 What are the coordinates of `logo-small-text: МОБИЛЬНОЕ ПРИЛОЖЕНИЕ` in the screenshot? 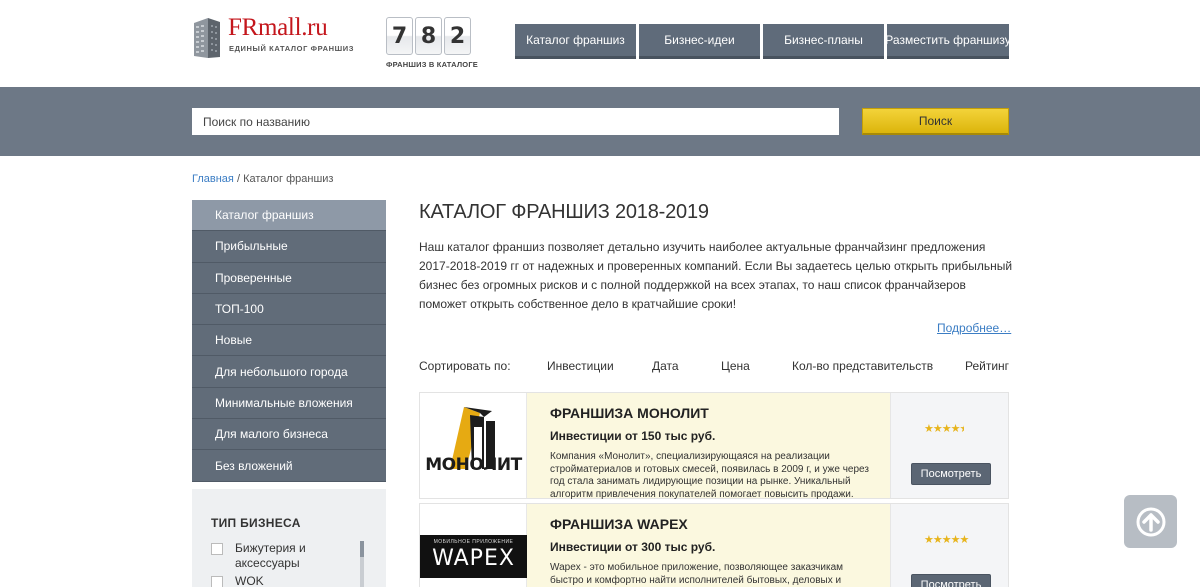 It's located at (473, 542).